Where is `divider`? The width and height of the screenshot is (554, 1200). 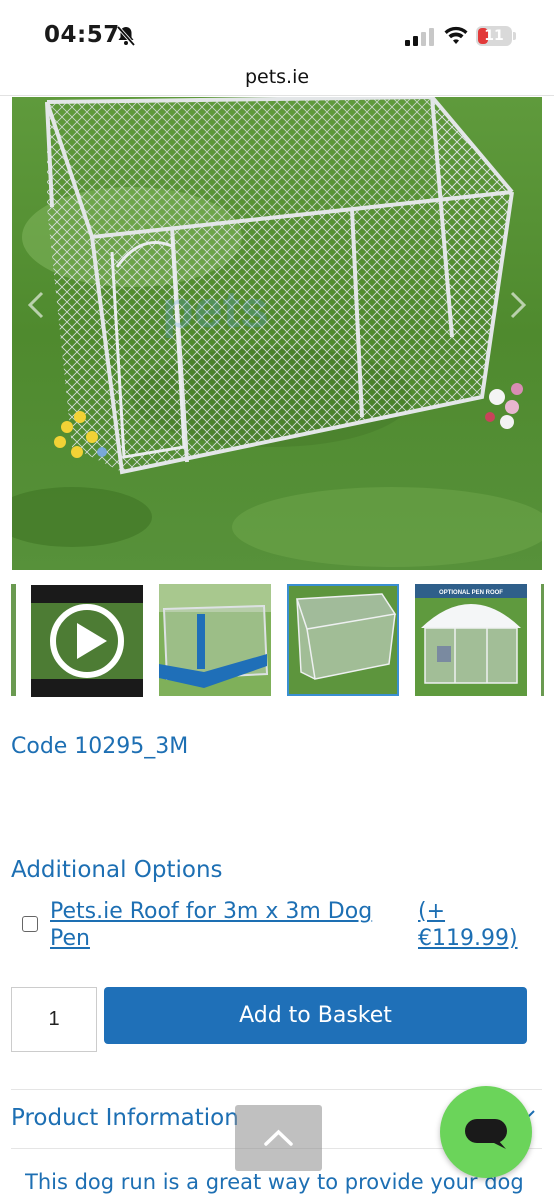 divider is located at coordinates (277, 95).